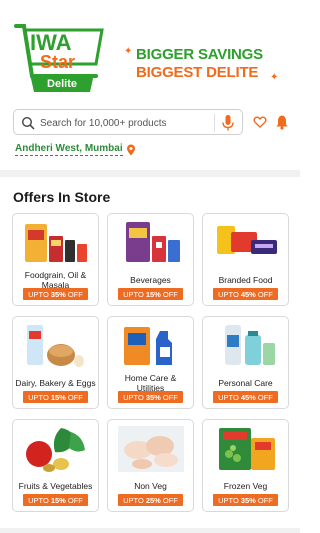  I want to click on frozen-veg-image, so click(247, 449).